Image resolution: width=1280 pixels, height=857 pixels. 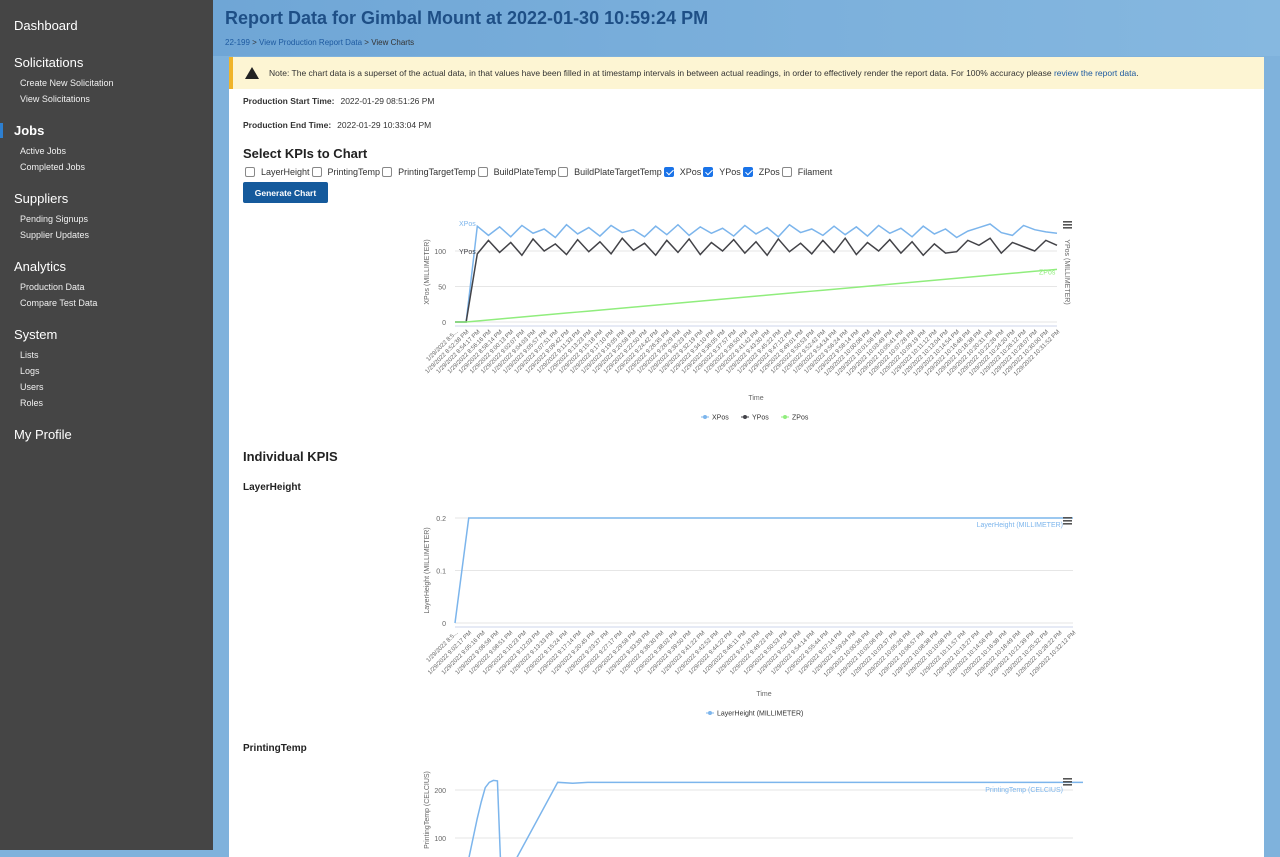 What do you see at coordinates (1024, 790) in the screenshot?
I see `series-end-label: PrintingTemp (CELCIUS)` at bounding box center [1024, 790].